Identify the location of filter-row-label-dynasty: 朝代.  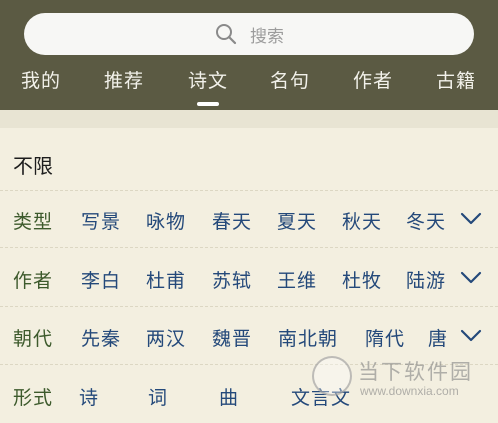
(33, 339).